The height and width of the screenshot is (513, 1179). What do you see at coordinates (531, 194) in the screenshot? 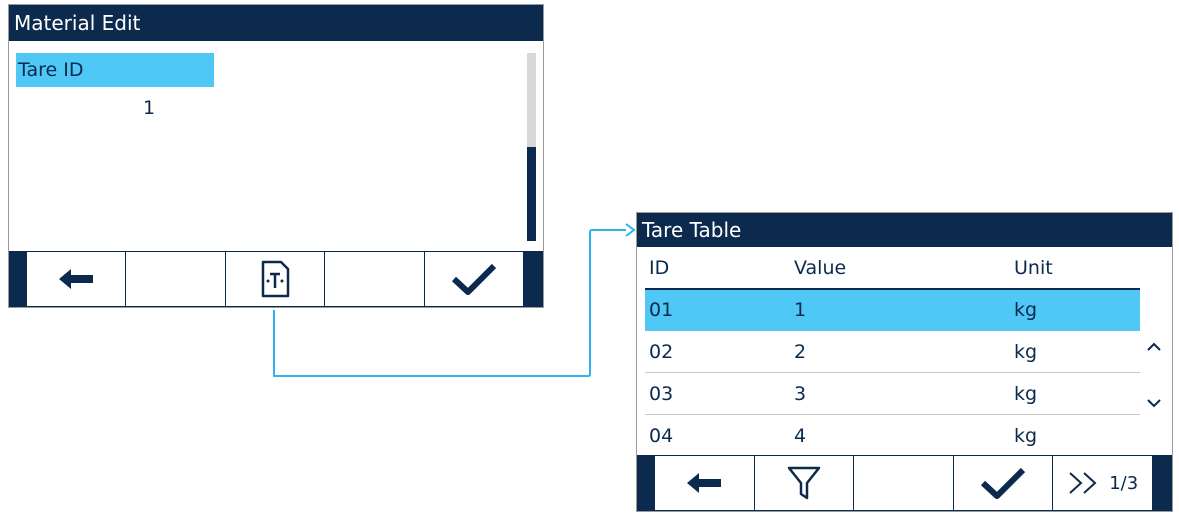
I see `scrollbar-thumb` at bounding box center [531, 194].